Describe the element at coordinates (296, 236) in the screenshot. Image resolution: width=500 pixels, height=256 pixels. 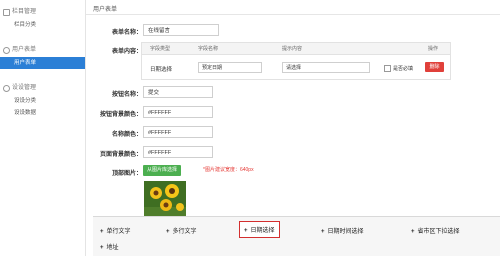
I see `field-type-picker: + 单行文字 + 多行文字 + 日期选择 + 日期时间选择 + 省市区下拉选择 + 地址` at that location.